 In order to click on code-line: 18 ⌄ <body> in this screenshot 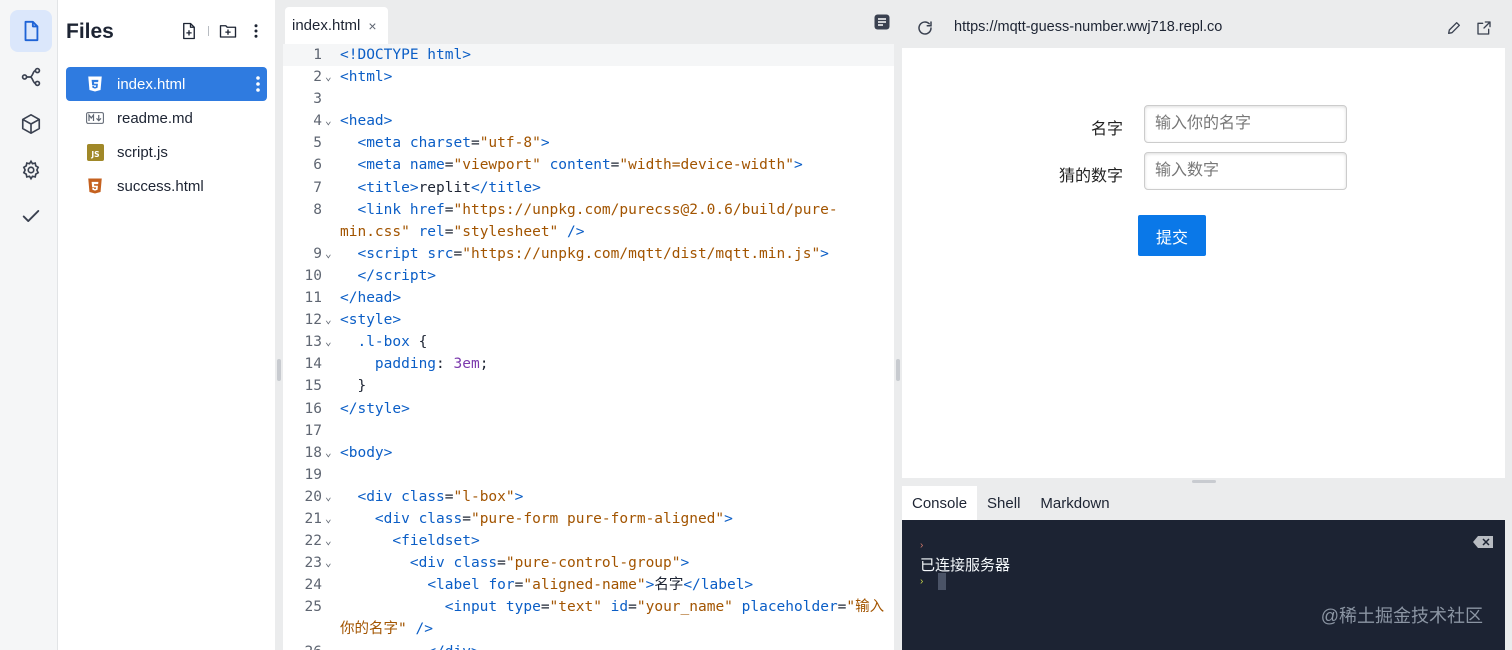, I will do `click(588, 453)`.